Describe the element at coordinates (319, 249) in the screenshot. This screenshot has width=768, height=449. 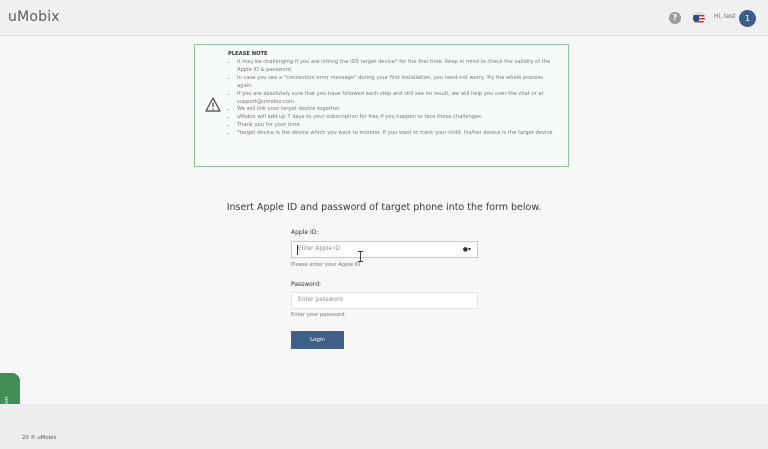
I see `apple-id-placeholder: Enter Apple ID` at that location.